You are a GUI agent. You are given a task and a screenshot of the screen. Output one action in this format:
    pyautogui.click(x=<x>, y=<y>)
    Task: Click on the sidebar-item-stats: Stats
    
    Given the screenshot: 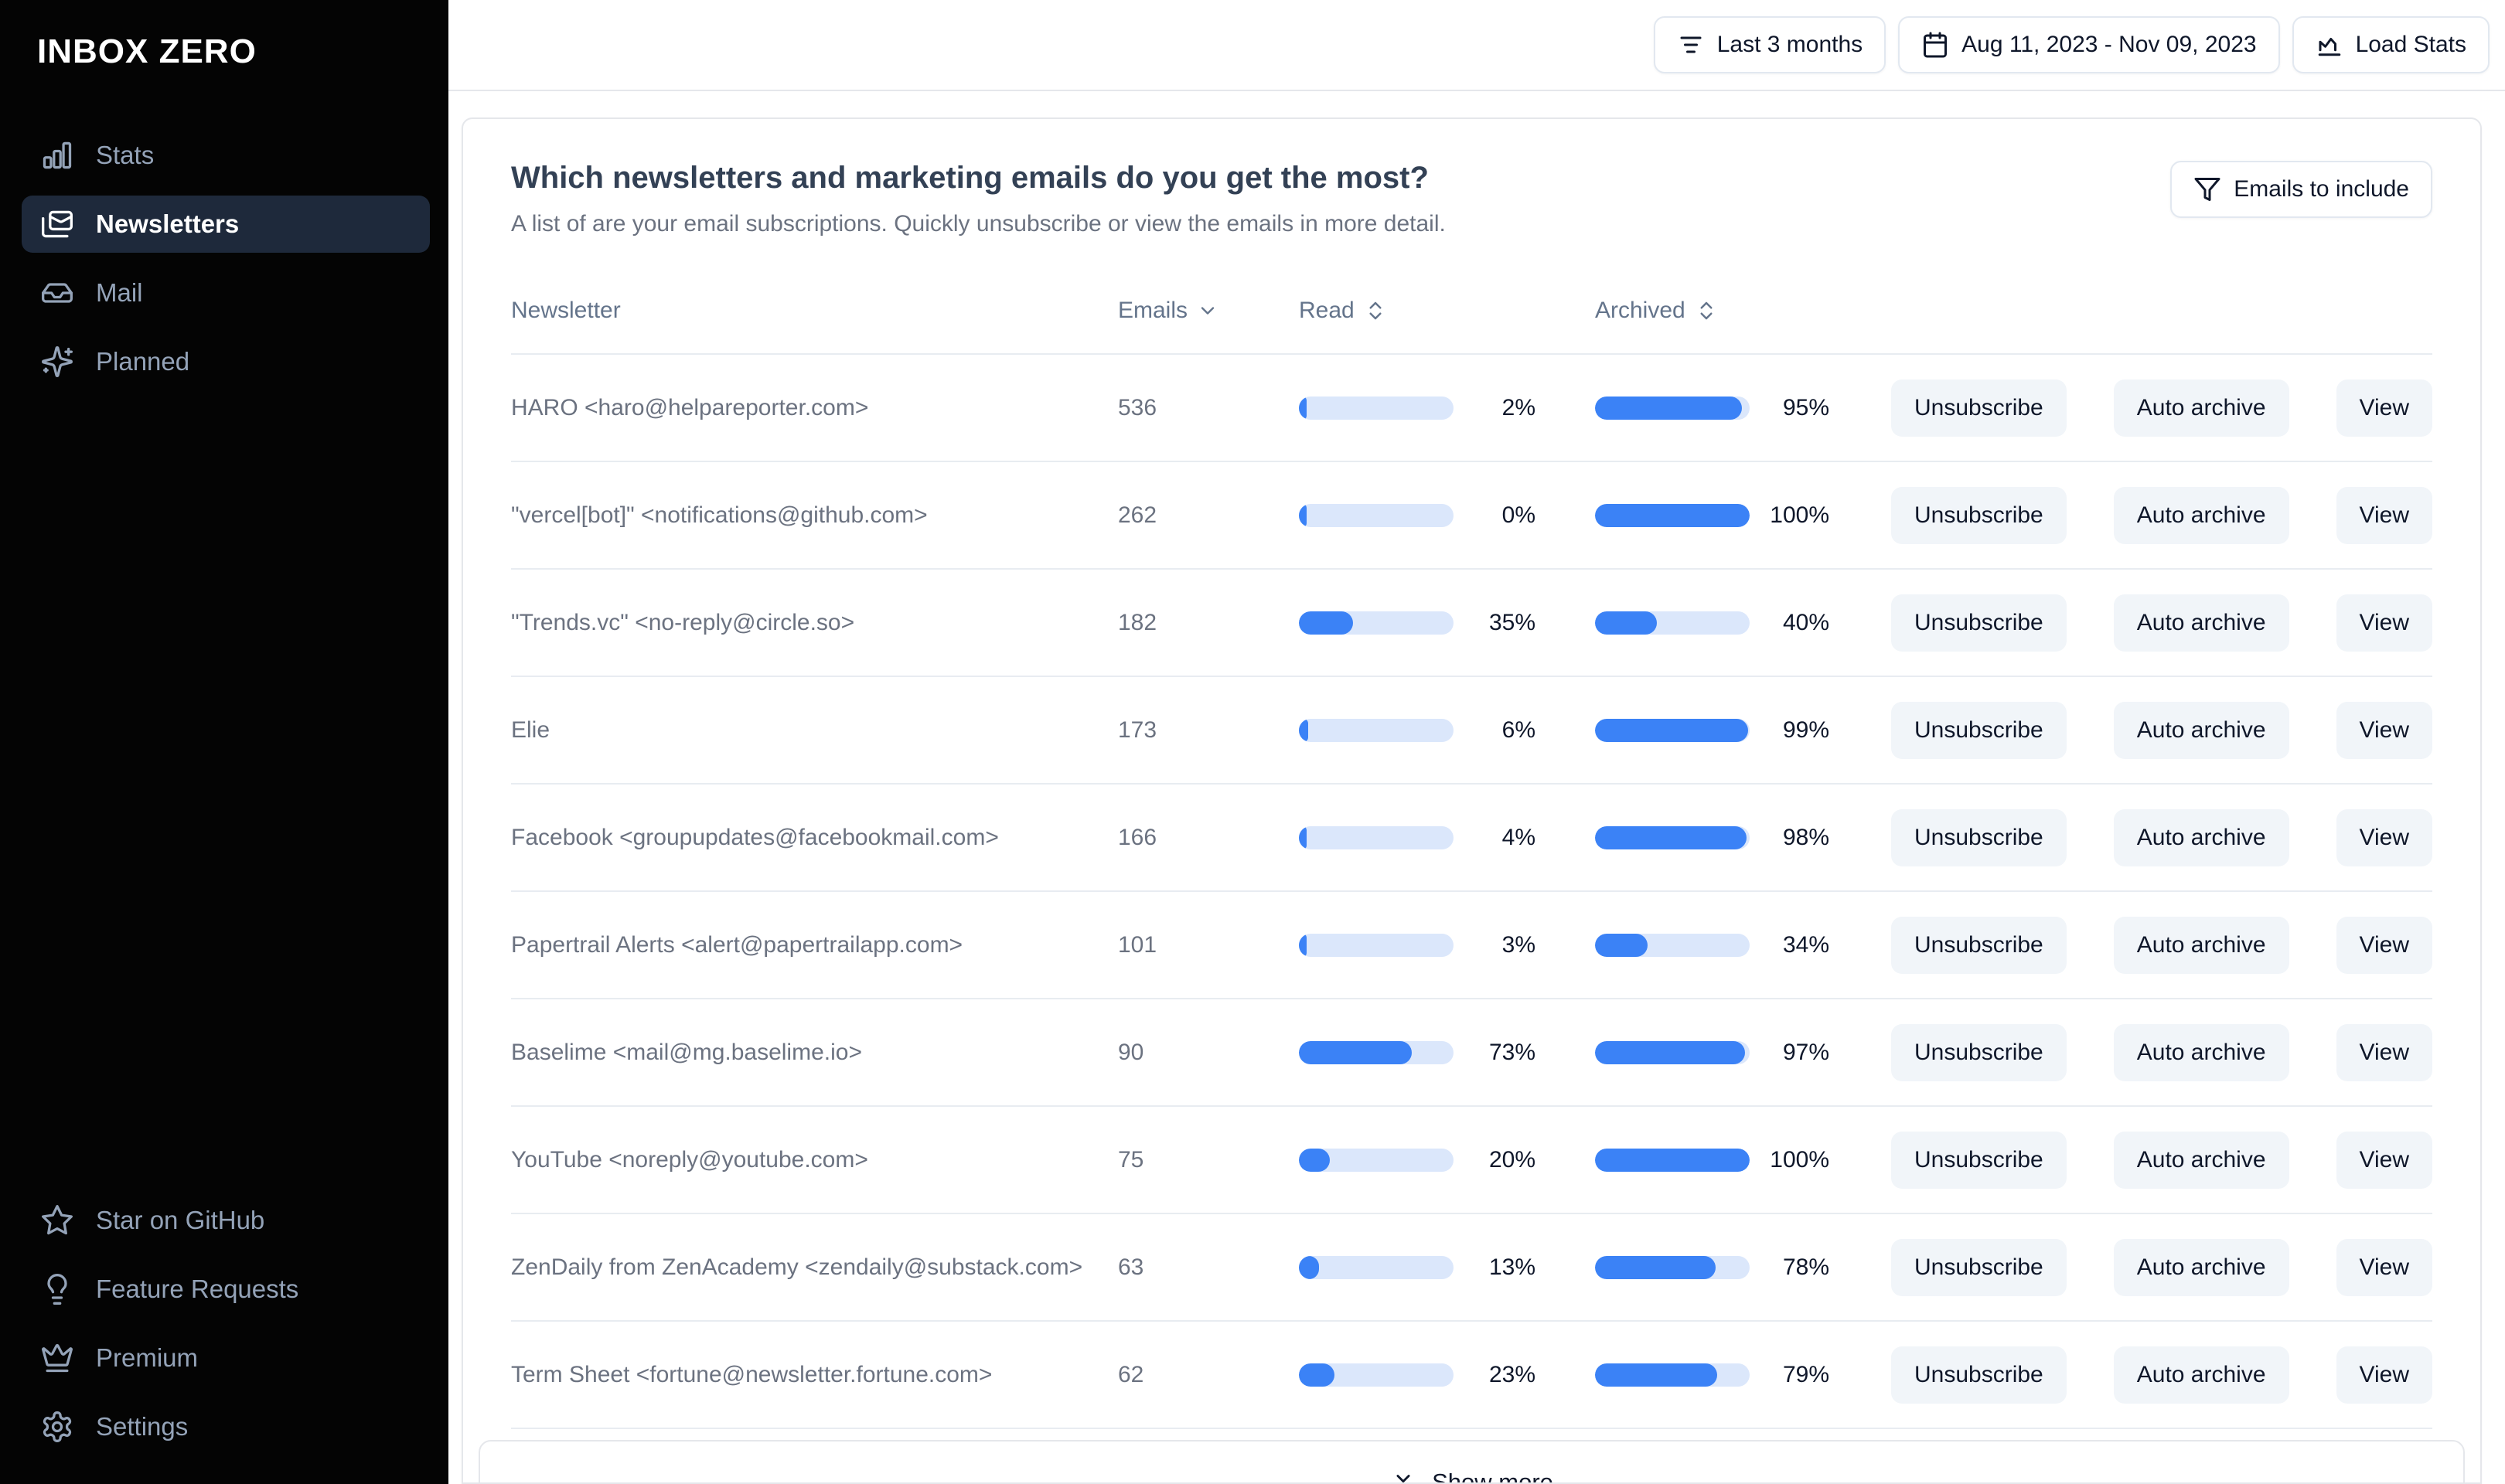 What is the action you would take?
    pyautogui.click(x=226, y=155)
    